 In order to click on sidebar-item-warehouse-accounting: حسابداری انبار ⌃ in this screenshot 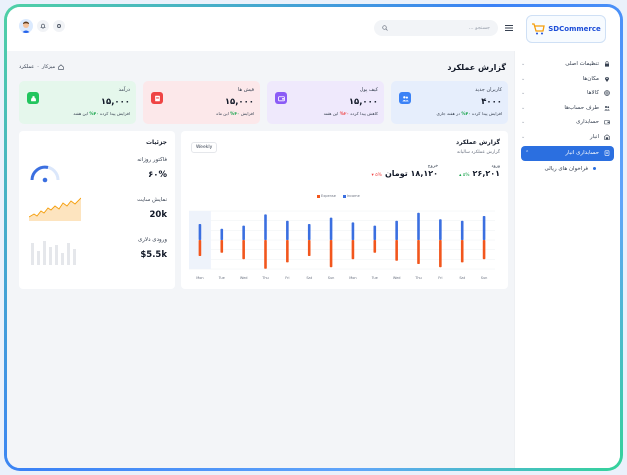, I will do `click(567, 153)`.